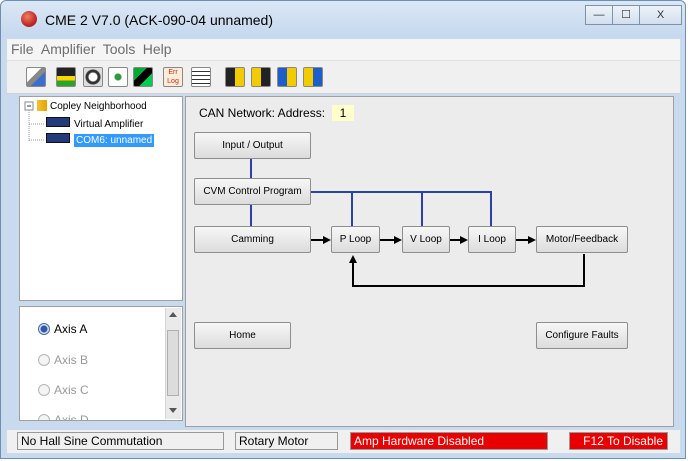 Image resolution: width=688 pixels, height=461 pixels. I want to click on axis-label: Axis A, so click(71, 329).